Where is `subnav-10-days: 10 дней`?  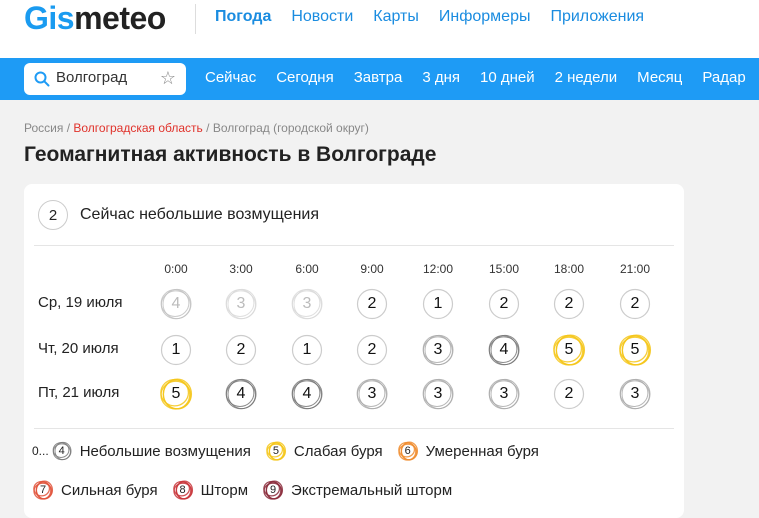
subnav-10-days: 10 дней is located at coordinates (507, 77).